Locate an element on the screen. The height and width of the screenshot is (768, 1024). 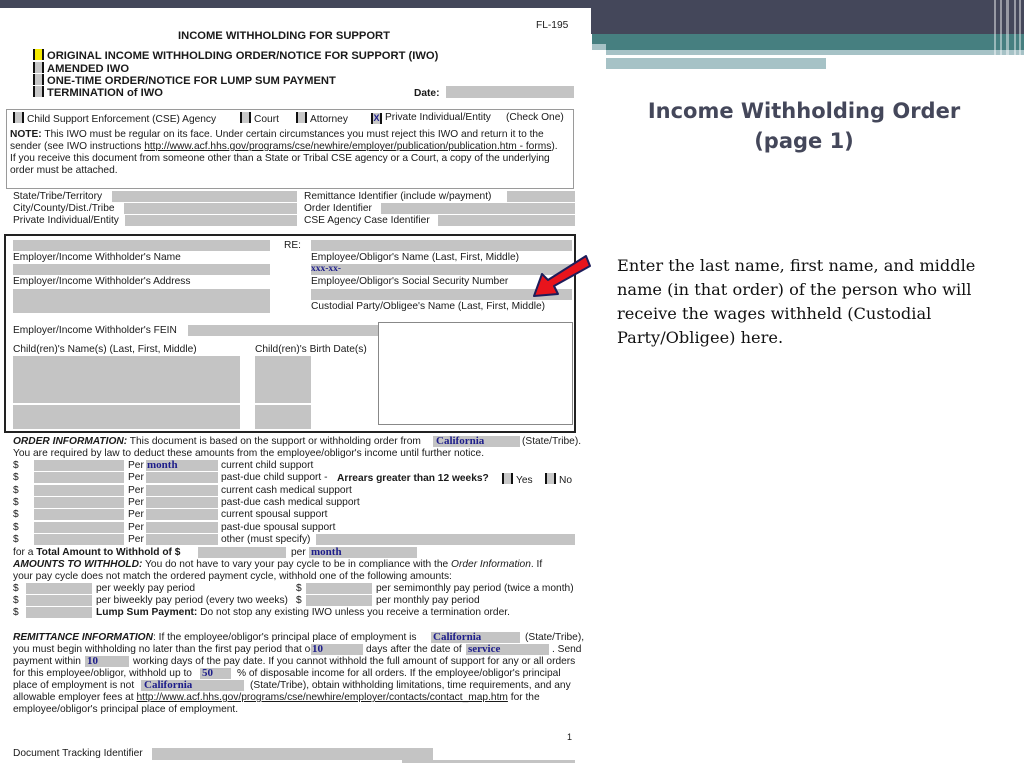
monthly-amount-field is located at coordinates (339, 600).